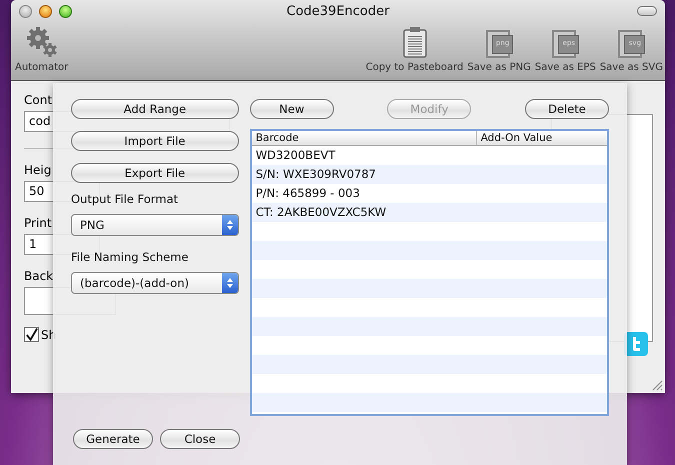 This screenshot has width=675, height=465. Describe the element at coordinates (155, 109) in the screenshot. I see `push-button: Add Range` at that location.